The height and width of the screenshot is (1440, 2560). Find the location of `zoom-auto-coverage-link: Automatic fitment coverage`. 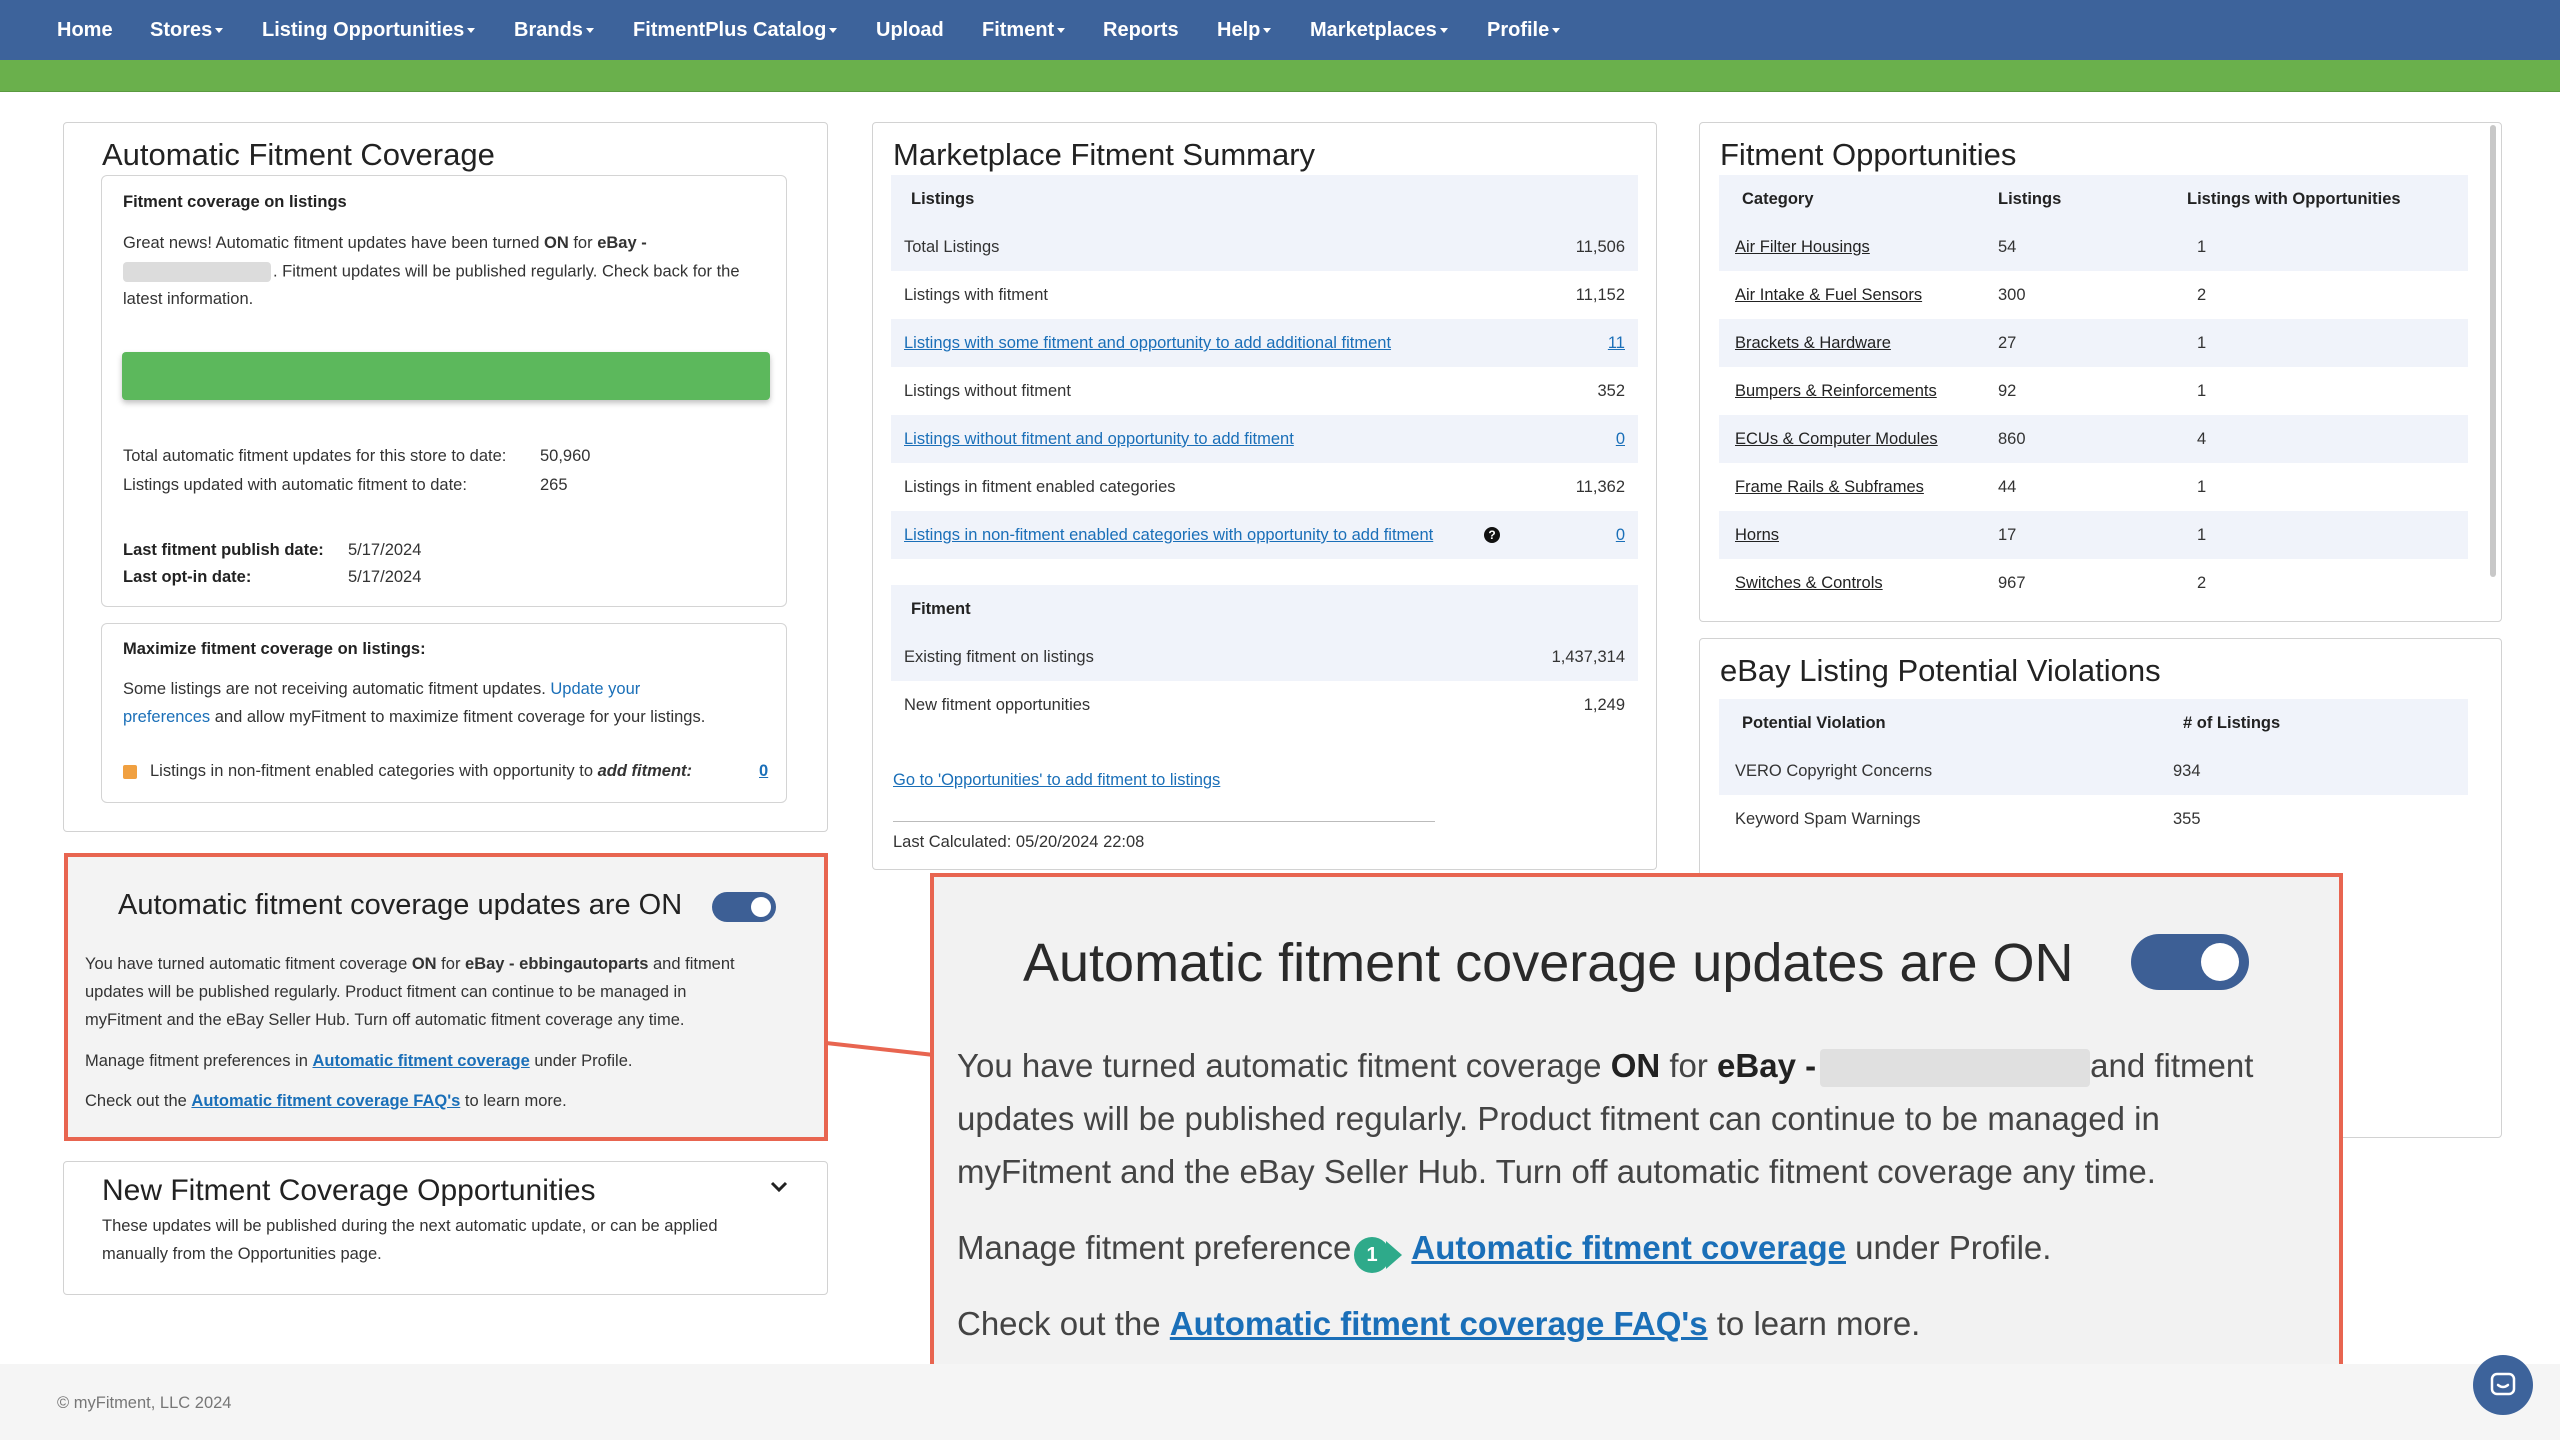

zoom-auto-coverage-link: Automatic fitment coverage is located at coordinates (1628, 1247).